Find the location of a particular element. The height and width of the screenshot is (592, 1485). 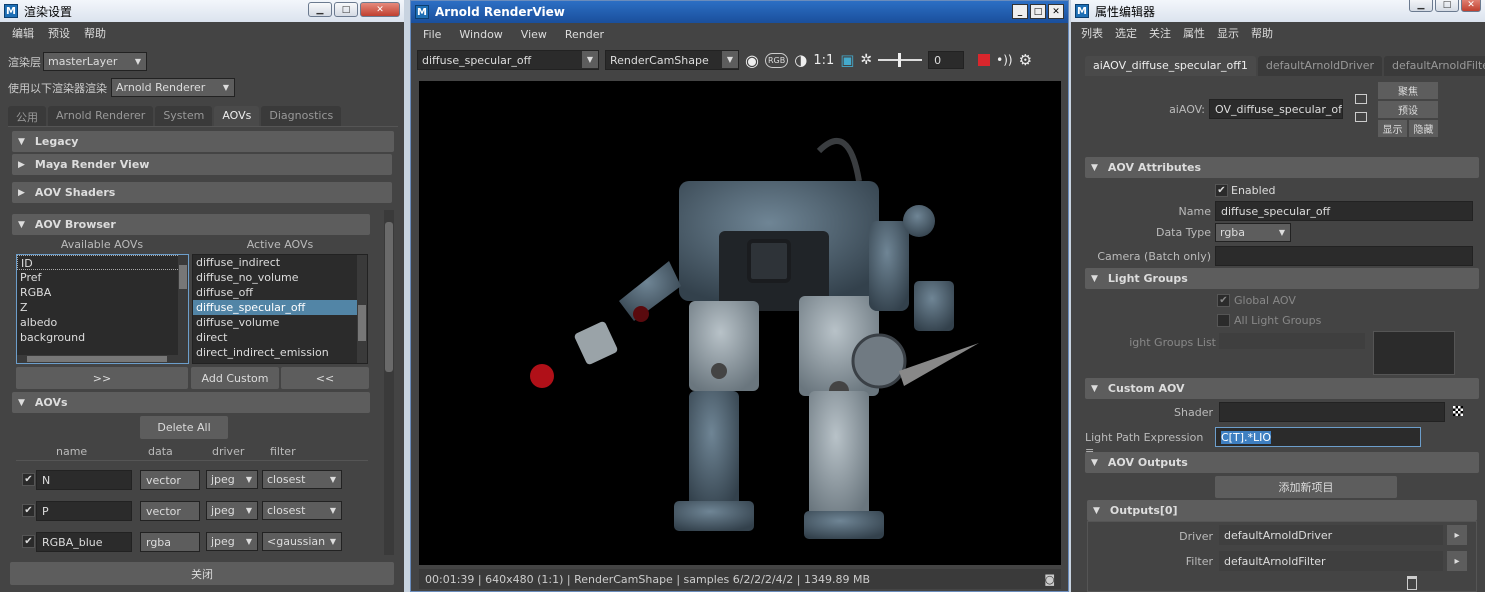

show-button: 显示 is located at coordinates (1392, 128).